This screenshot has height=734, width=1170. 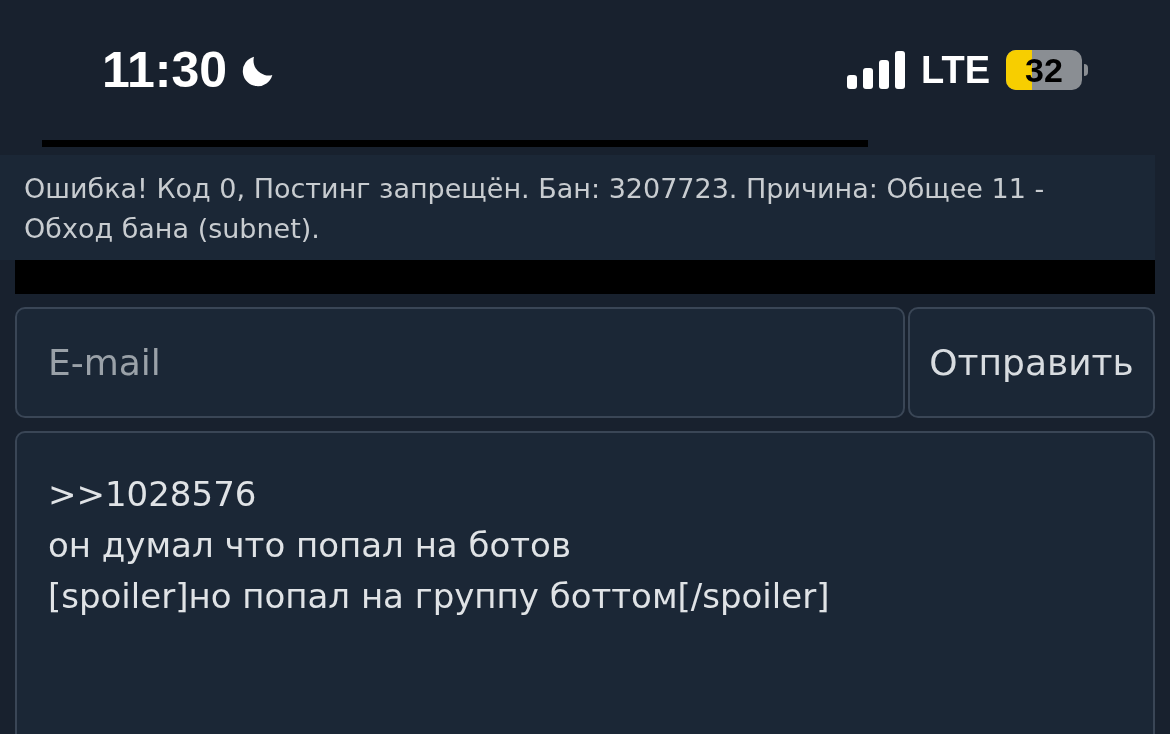 I want to click on submit-button: Отправить, so click(x=1031, y=362).